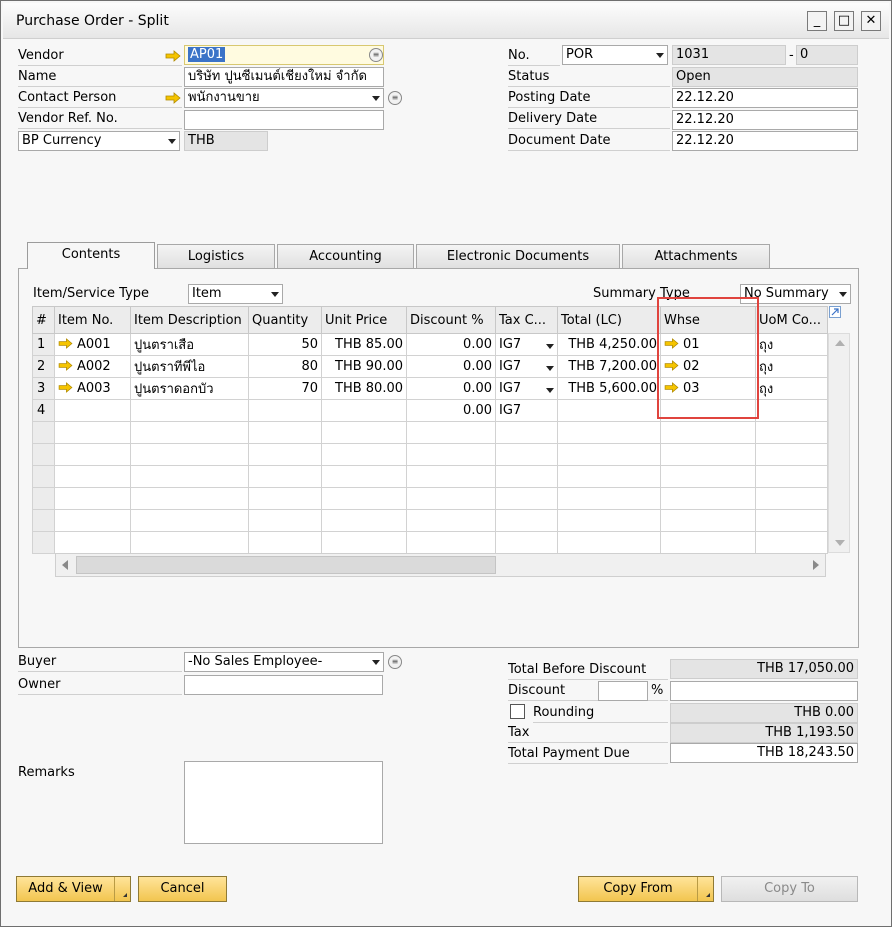 This screenshot has width=892, height=927. What do you see at coordinates (623, 691) in the screenshot?
I see `discount-percent-field` at bounding box center [623, 691].